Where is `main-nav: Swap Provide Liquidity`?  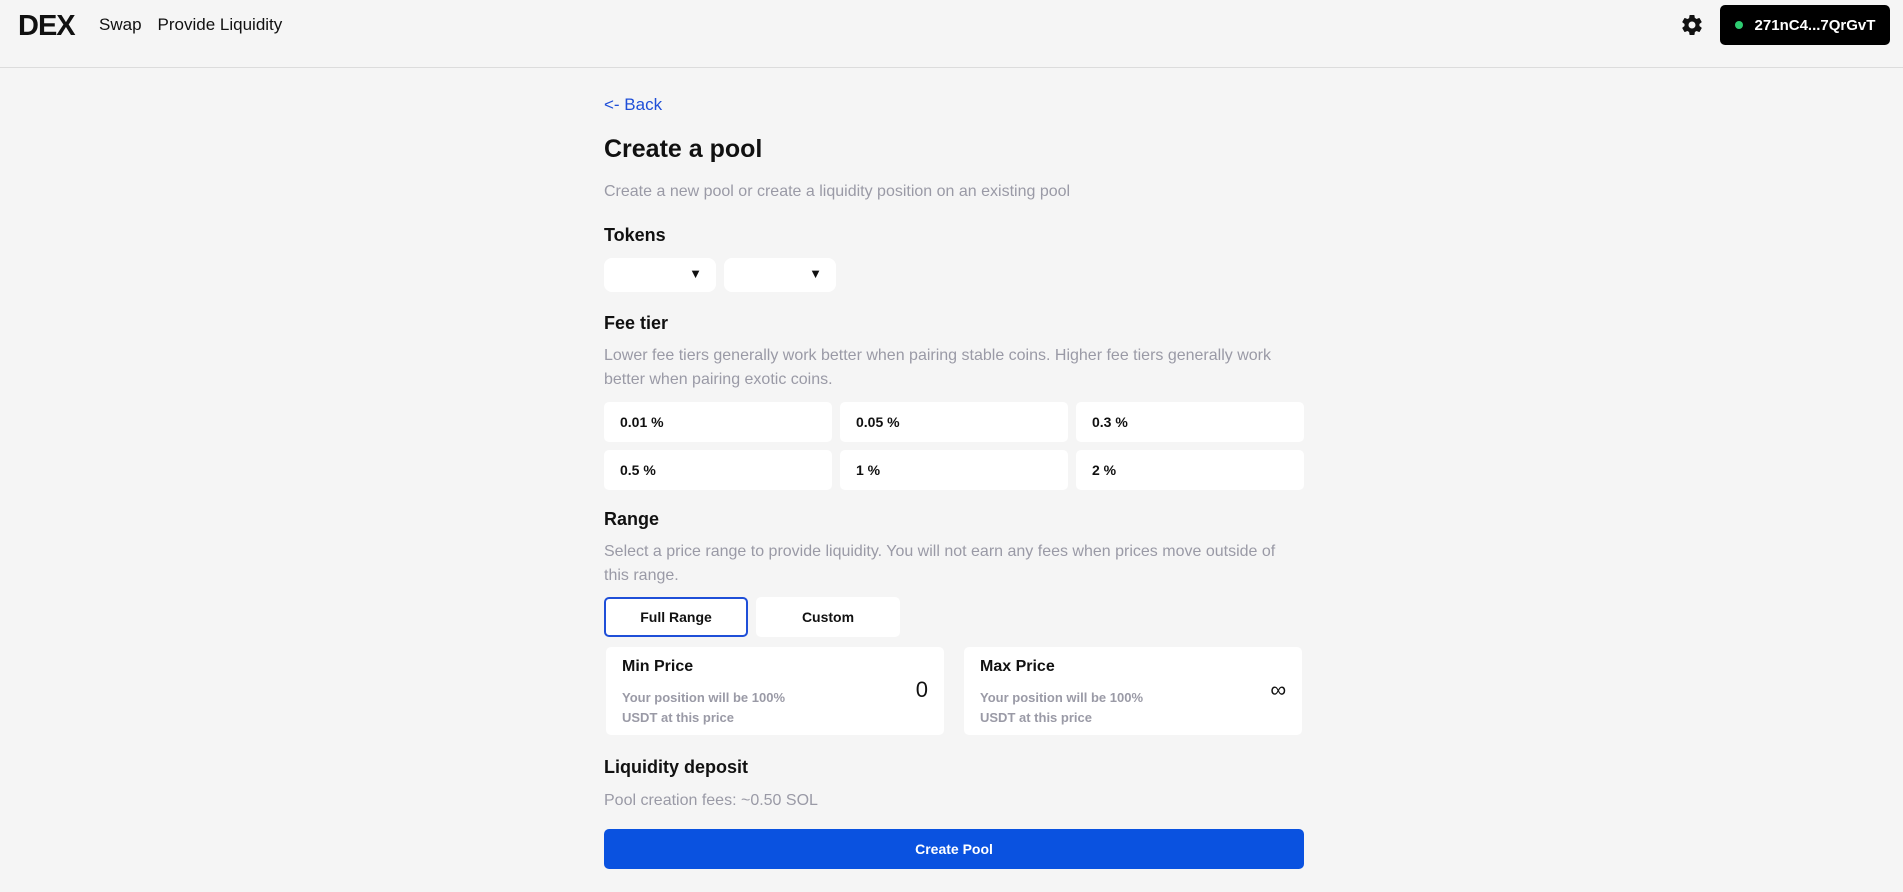 main-nav: Swap Provide Liquidity is located at coordinates (190, 25).